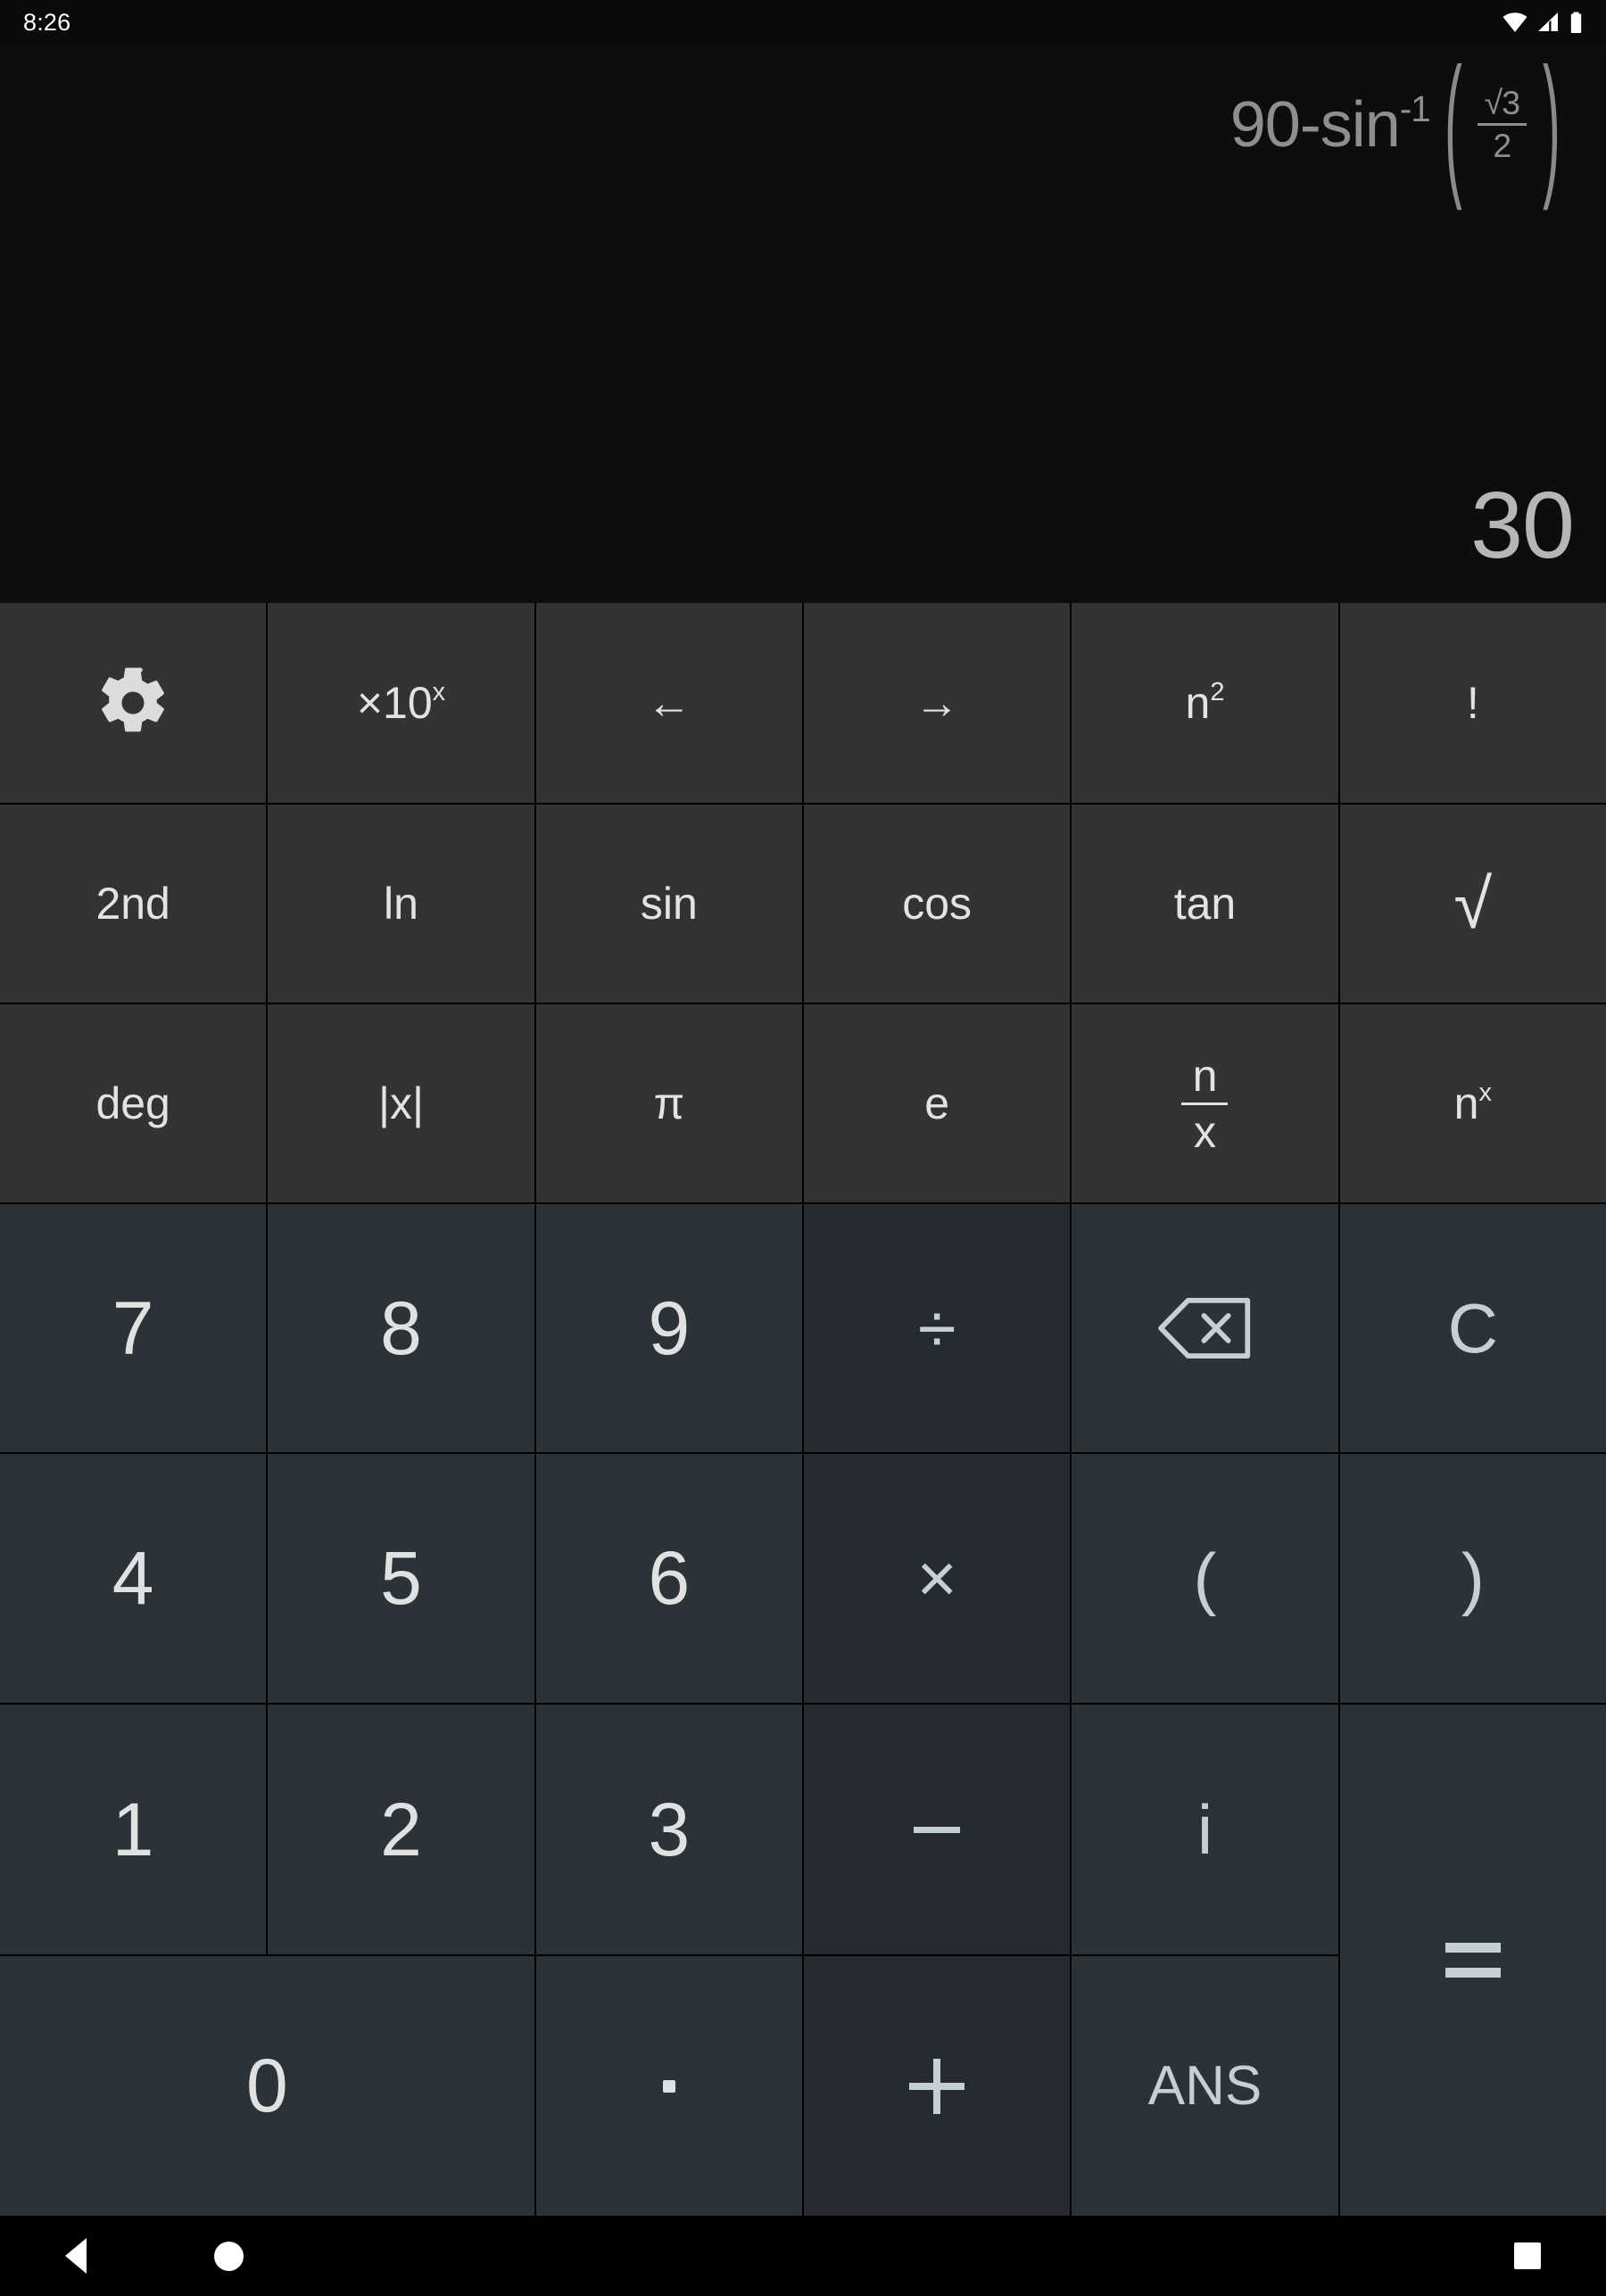 This screenshot has height=2296, width=1606. I want to click on close-parenthesis-button: ), so click(1472, 1578).